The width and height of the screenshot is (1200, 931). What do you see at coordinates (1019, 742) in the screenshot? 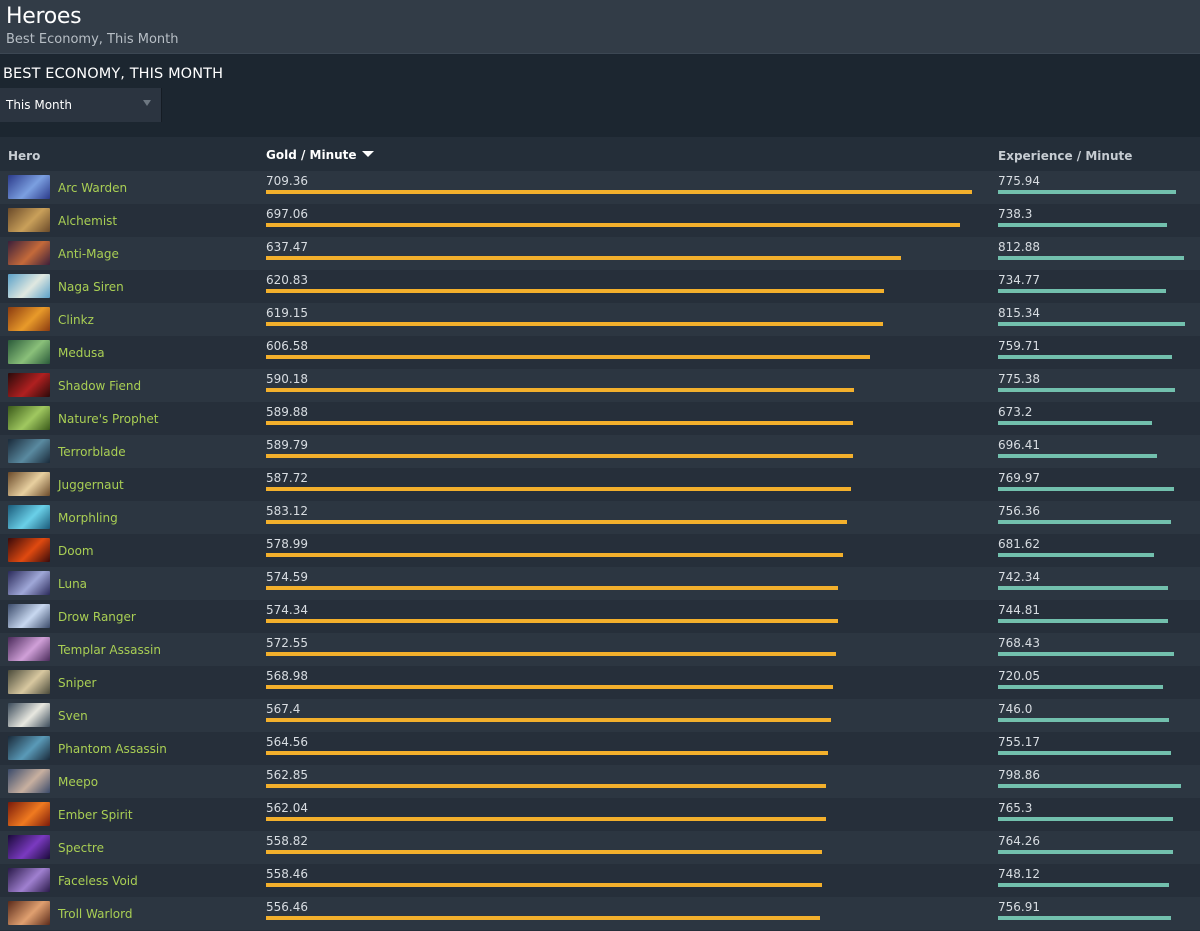
I see `xpm-value: 755.17` at bounding box center [1019, 742].